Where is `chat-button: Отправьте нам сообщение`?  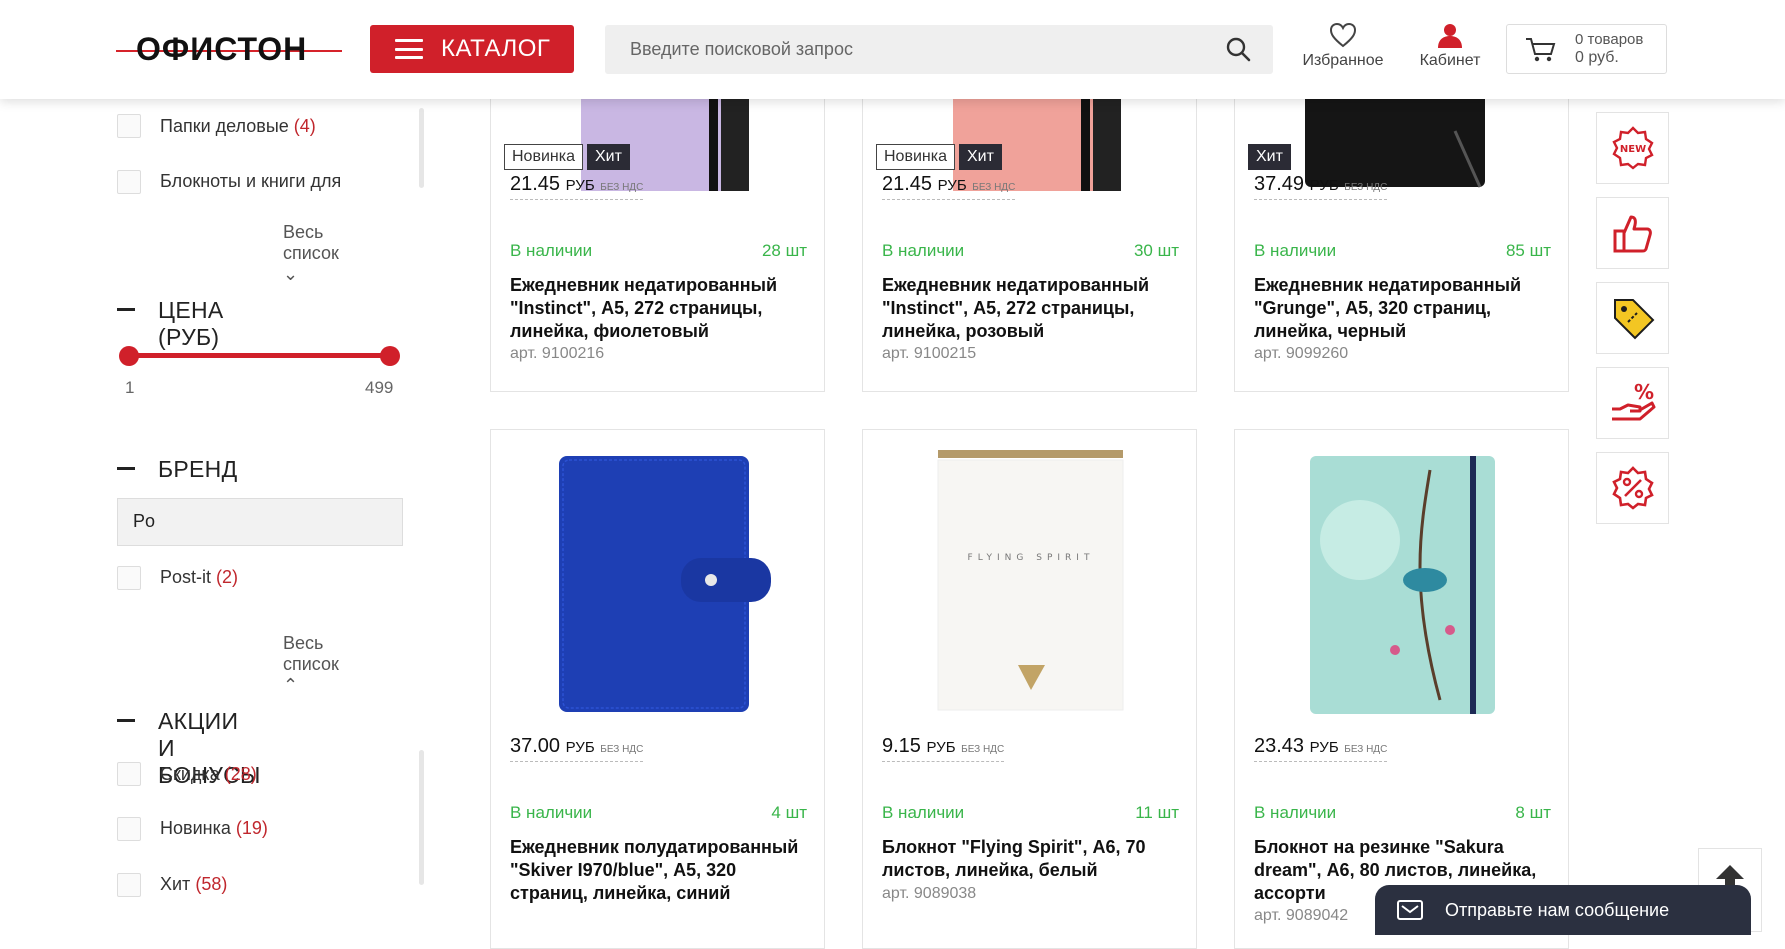 chat-button: Отправьте нам сообщение is located at coordinates (1563, 910).